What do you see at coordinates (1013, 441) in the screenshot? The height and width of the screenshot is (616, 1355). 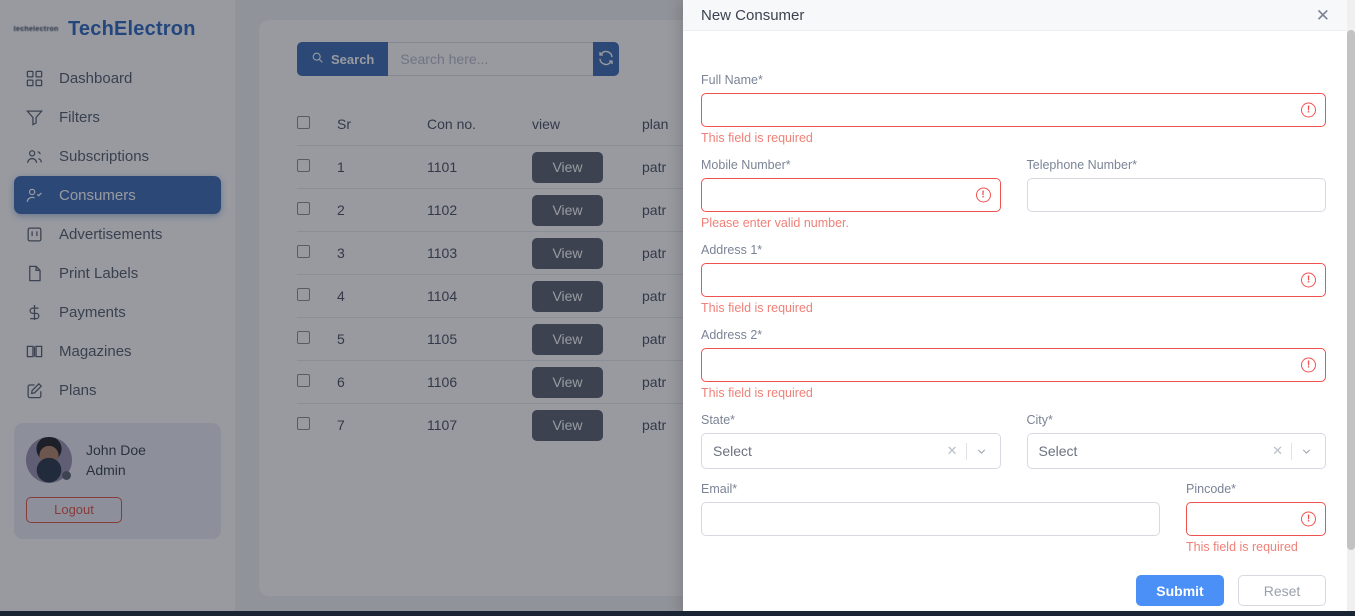 I see `row-state-city: State* Select ✕ City* Select ✕` at bounding box center [1013, 441].